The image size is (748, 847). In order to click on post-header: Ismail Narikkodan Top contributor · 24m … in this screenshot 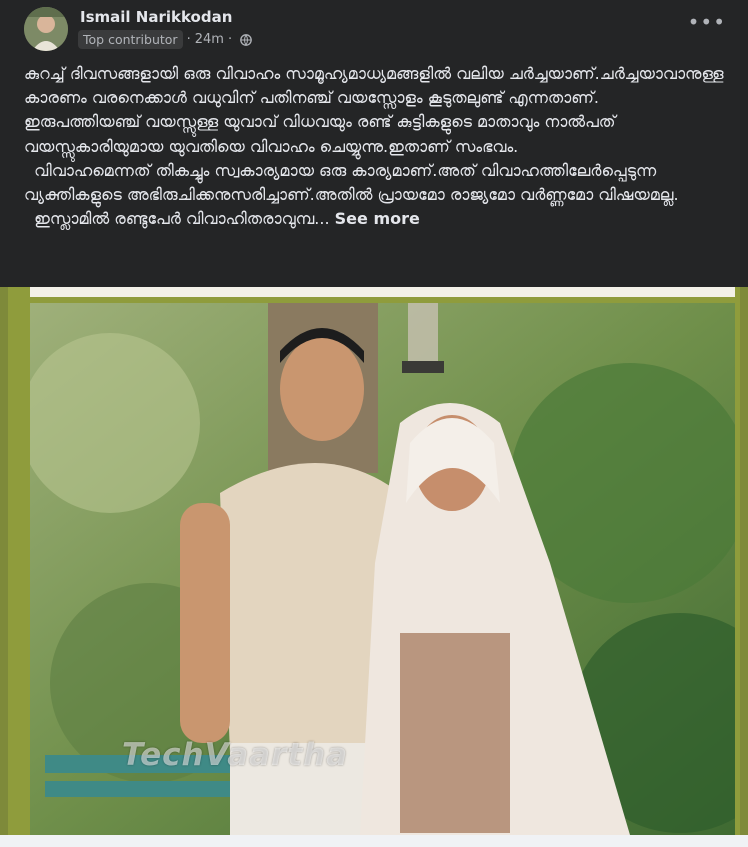, I will do `click(374, 29)`.